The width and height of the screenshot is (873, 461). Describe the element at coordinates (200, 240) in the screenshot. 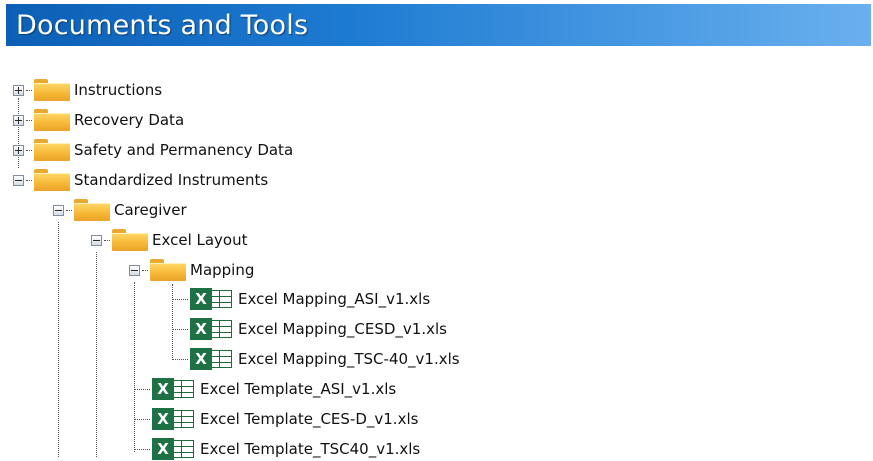

I see `tree-node-label: Excel Layout` at that location.